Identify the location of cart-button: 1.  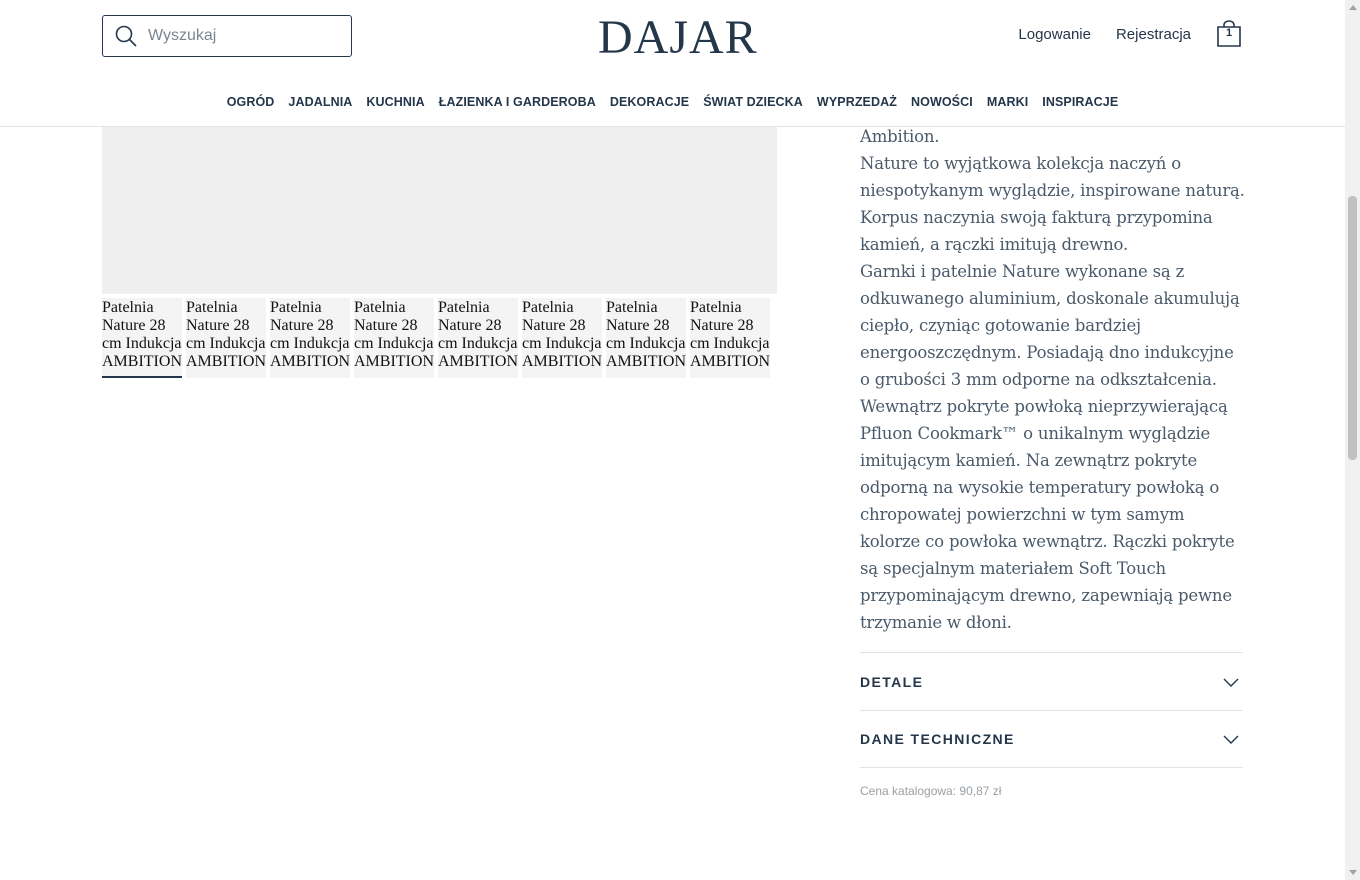
(1229, 34).